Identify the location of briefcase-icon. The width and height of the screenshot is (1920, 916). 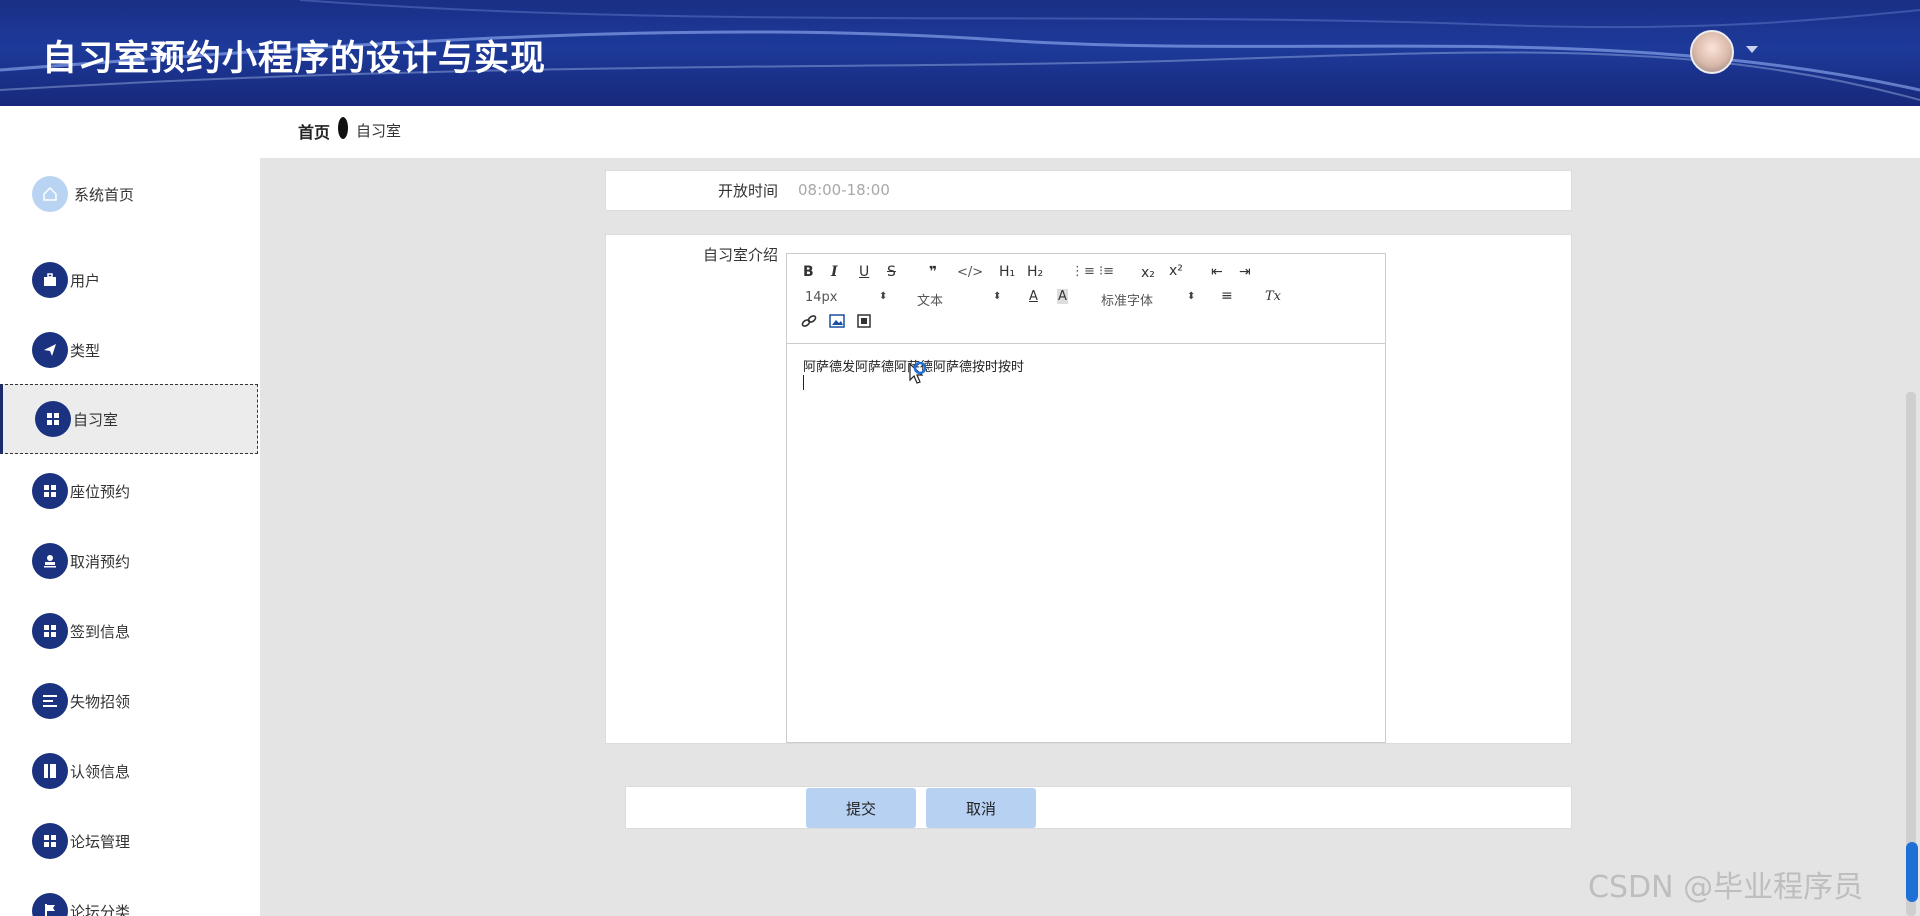
(50, 280).